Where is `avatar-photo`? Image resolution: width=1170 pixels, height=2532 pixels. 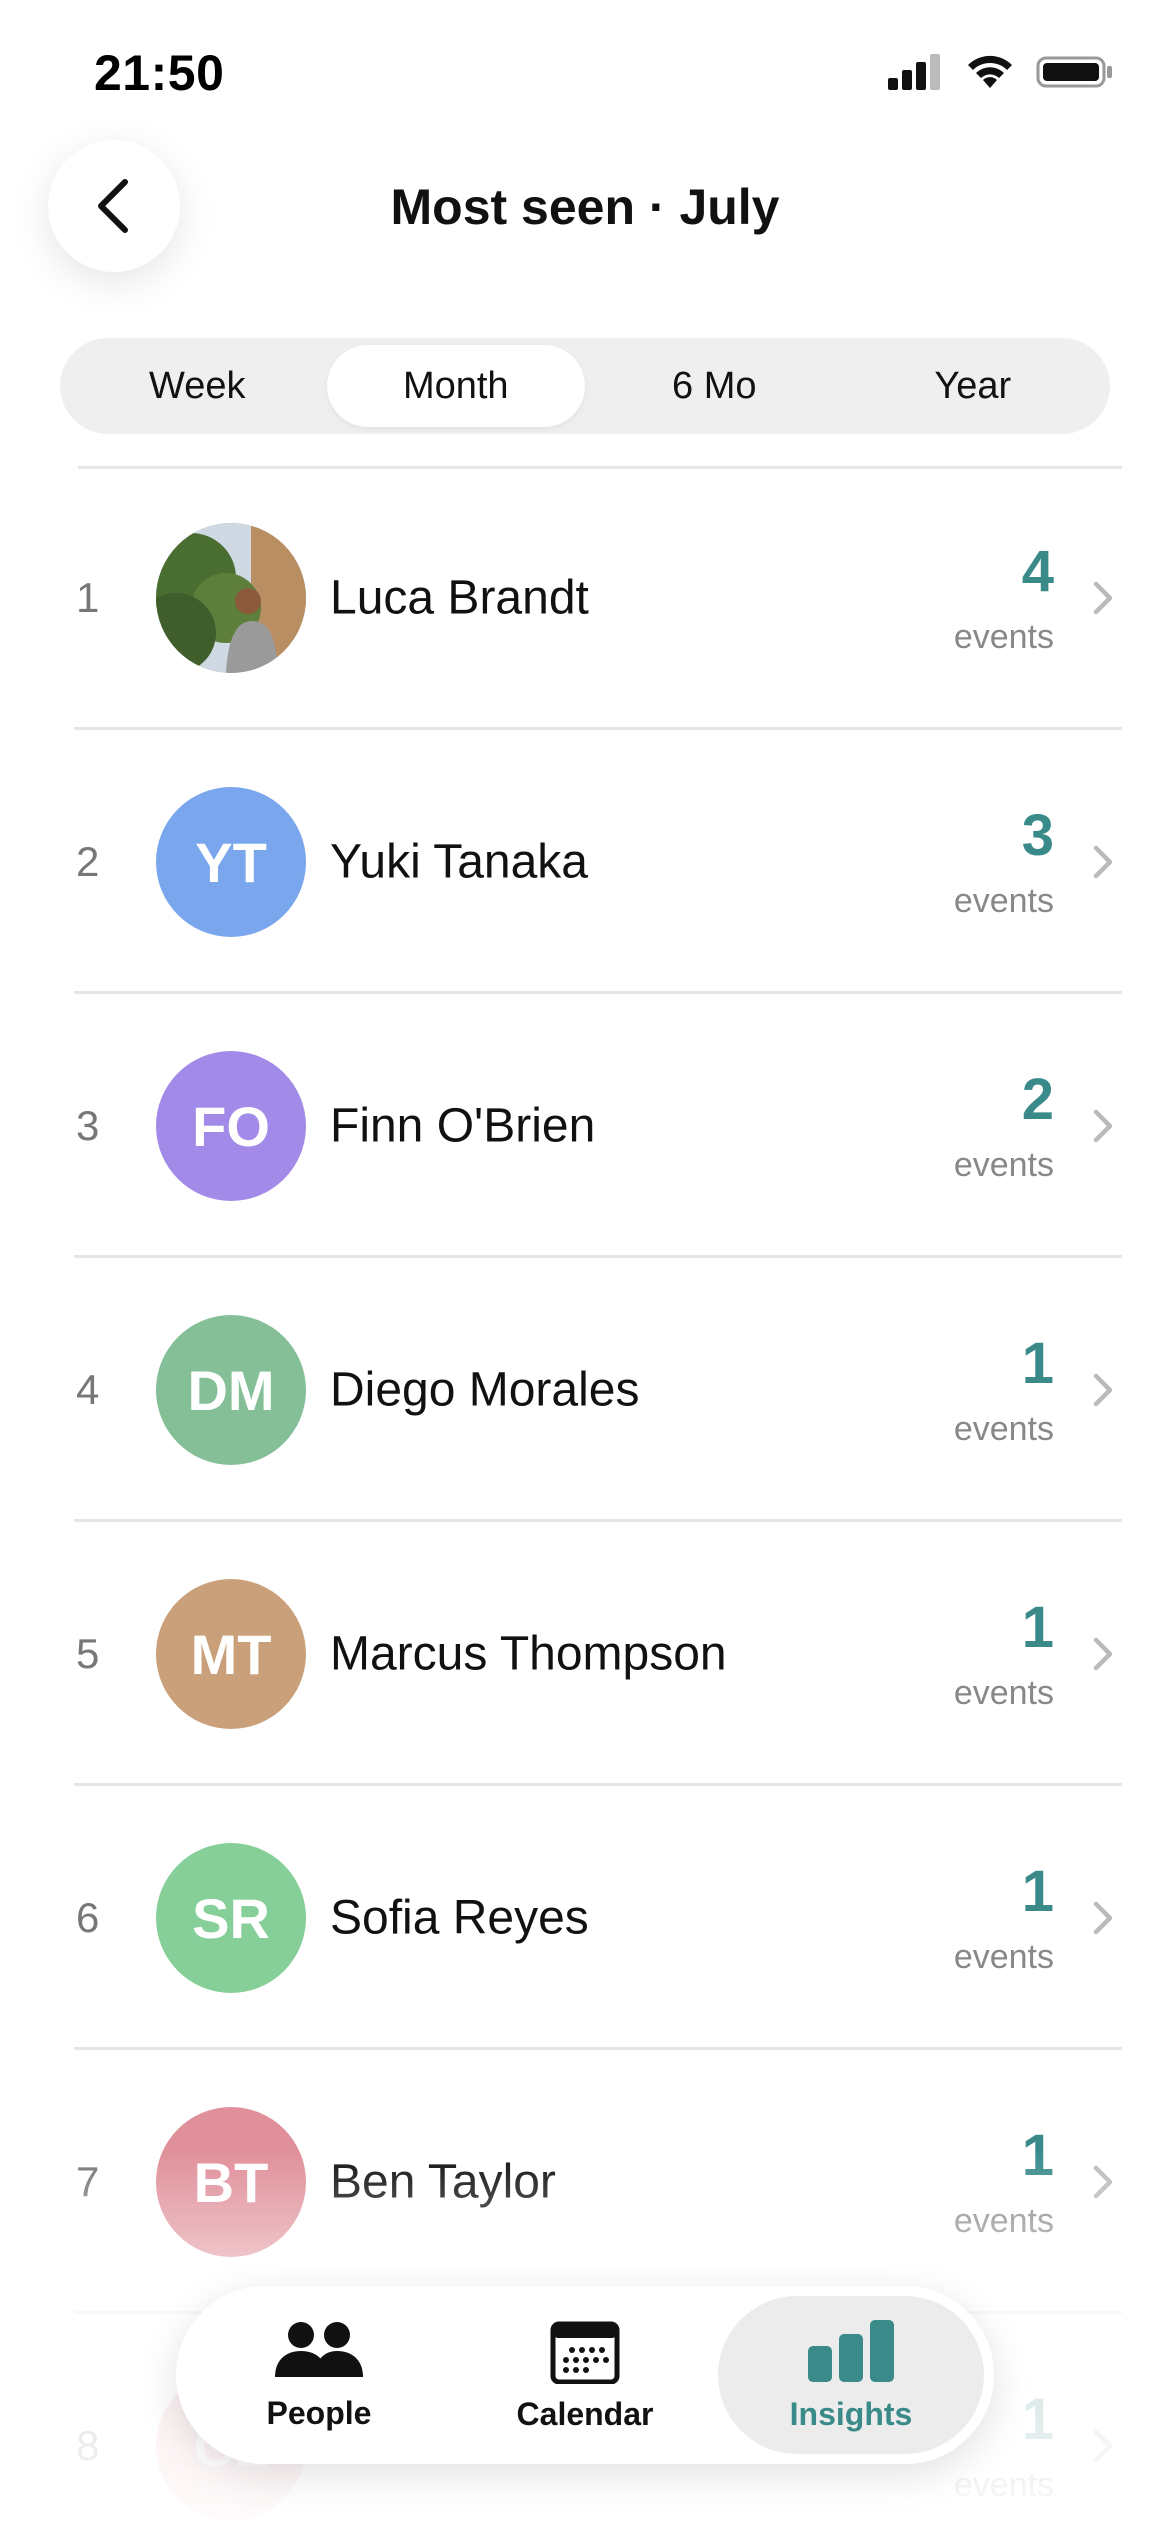 avatar-photo is located at coordinates (231, 598).